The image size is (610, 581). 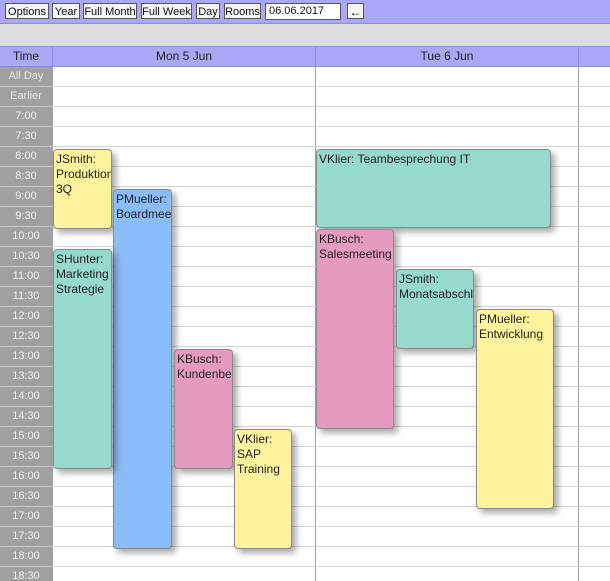 What do you see at coordinates (26, 77) in the screenshot?
I see `time-label: All Day` at bounding box center [26, 77].